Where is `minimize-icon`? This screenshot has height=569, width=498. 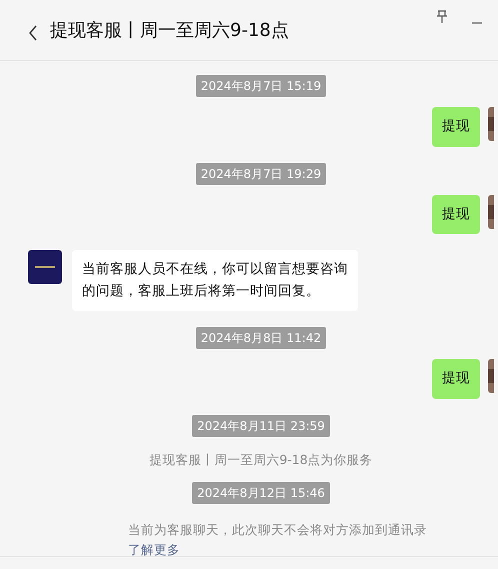 minimize-icon is located at coordinates (477, 23).